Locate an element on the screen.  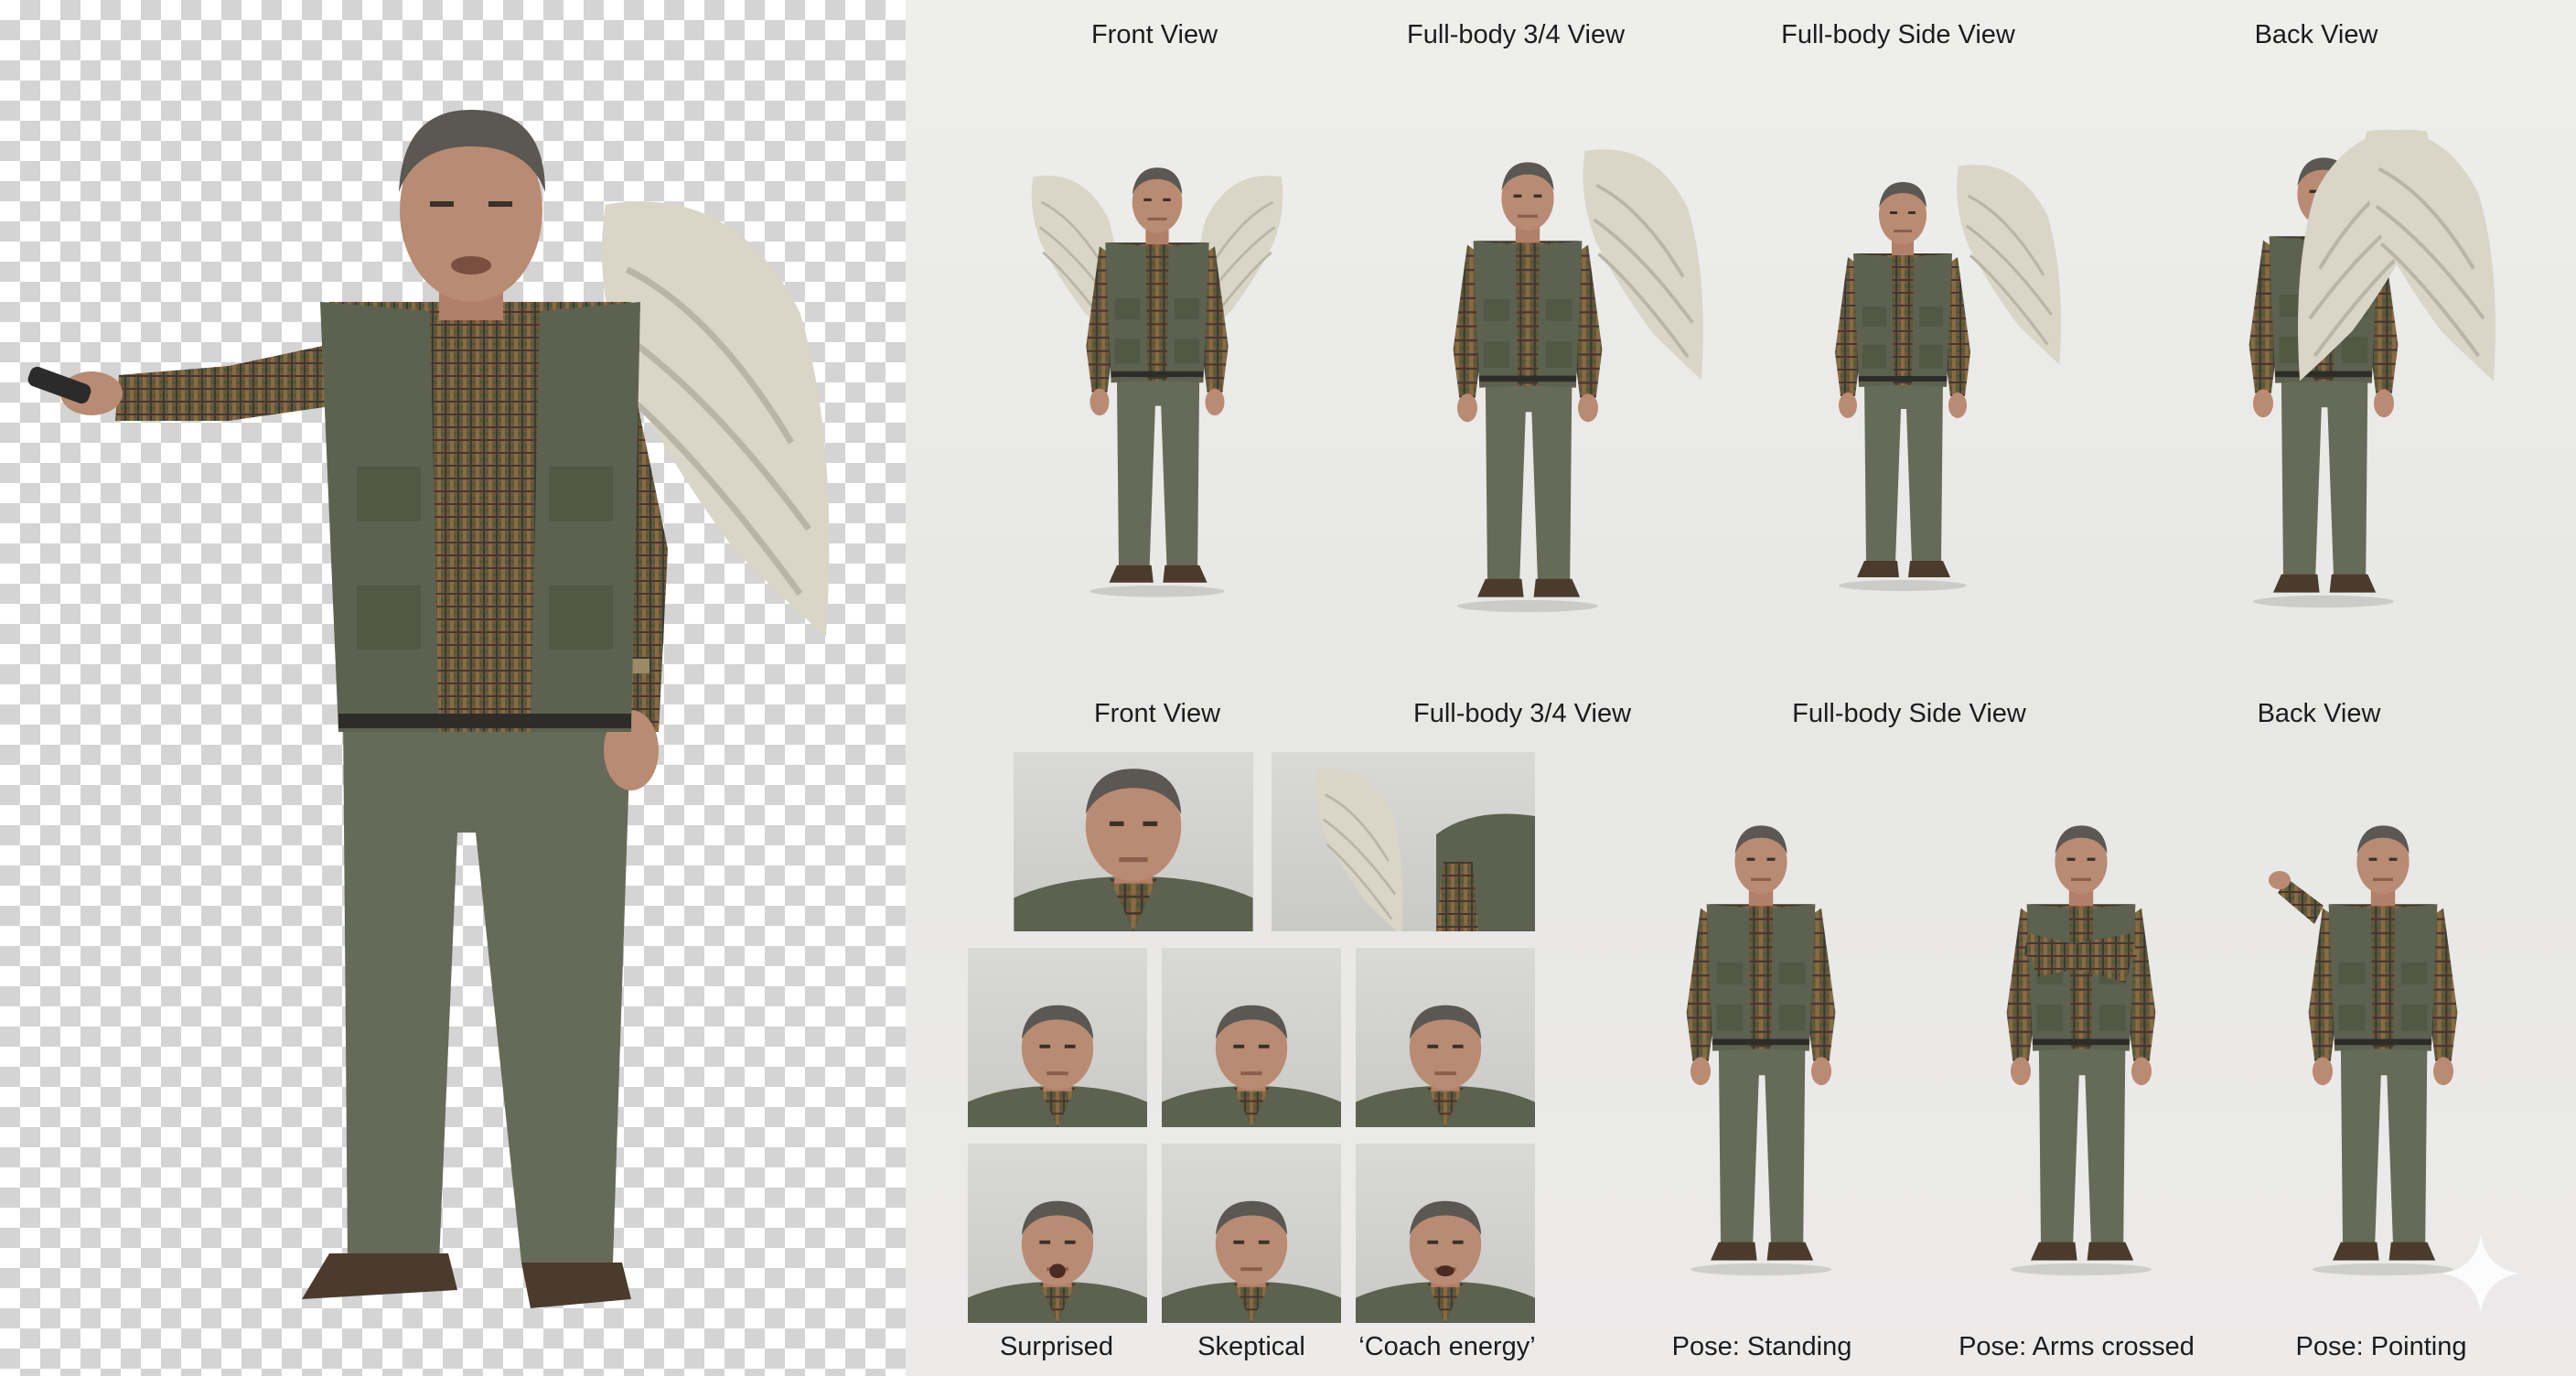
label-pose-pointing: Pose: Pointing is located at coordinates (2381, 1346).